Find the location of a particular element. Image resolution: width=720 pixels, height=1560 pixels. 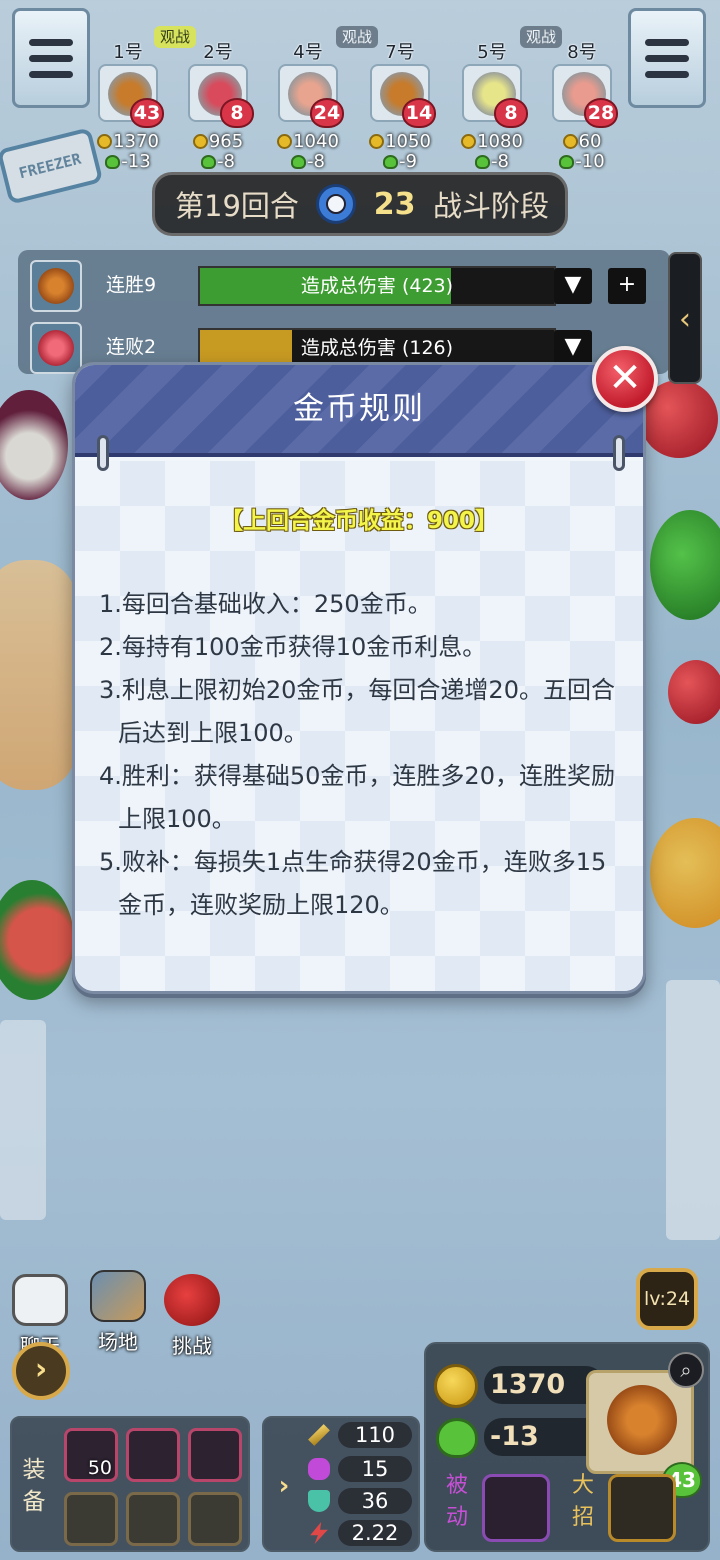

binder-ring-right is located at coordinates (619, 453).